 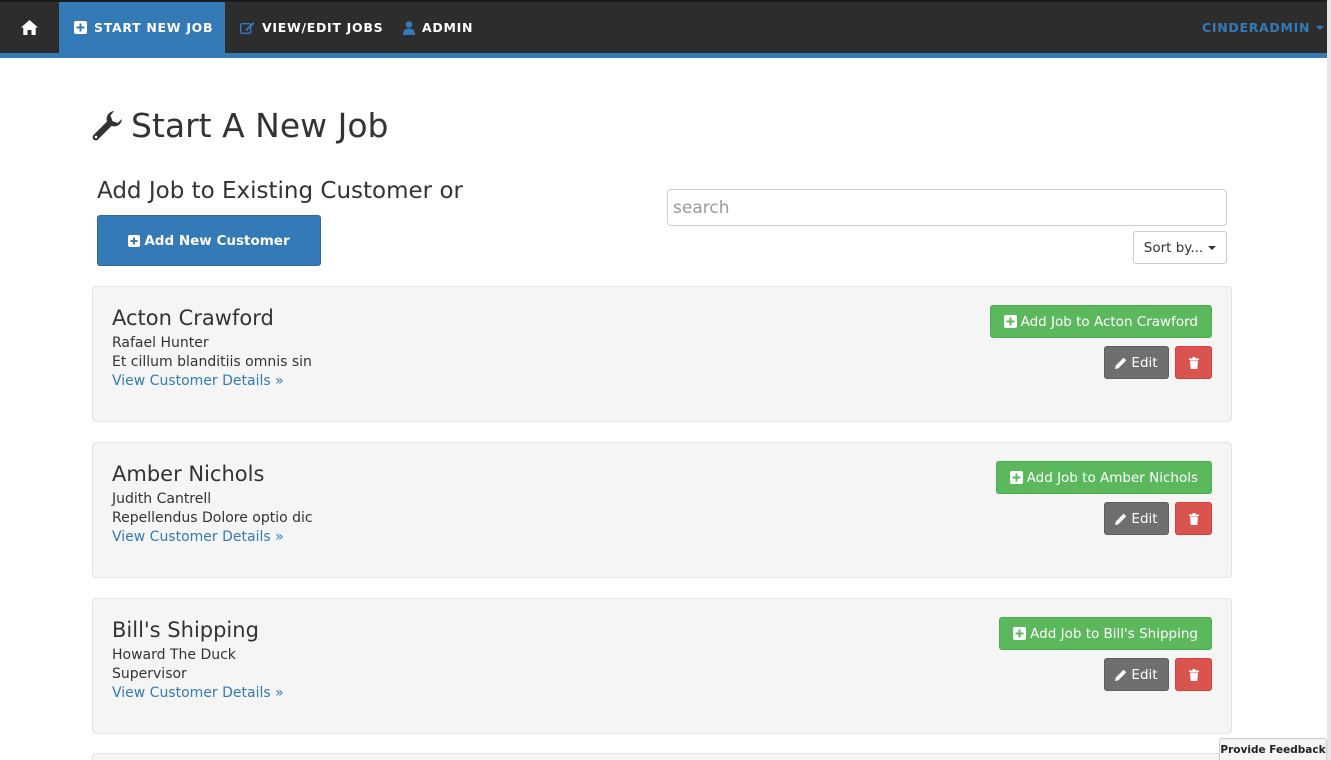 I want to click on add-job-button: Add Job to Acton Crawford, so click(x=1100, y=321).